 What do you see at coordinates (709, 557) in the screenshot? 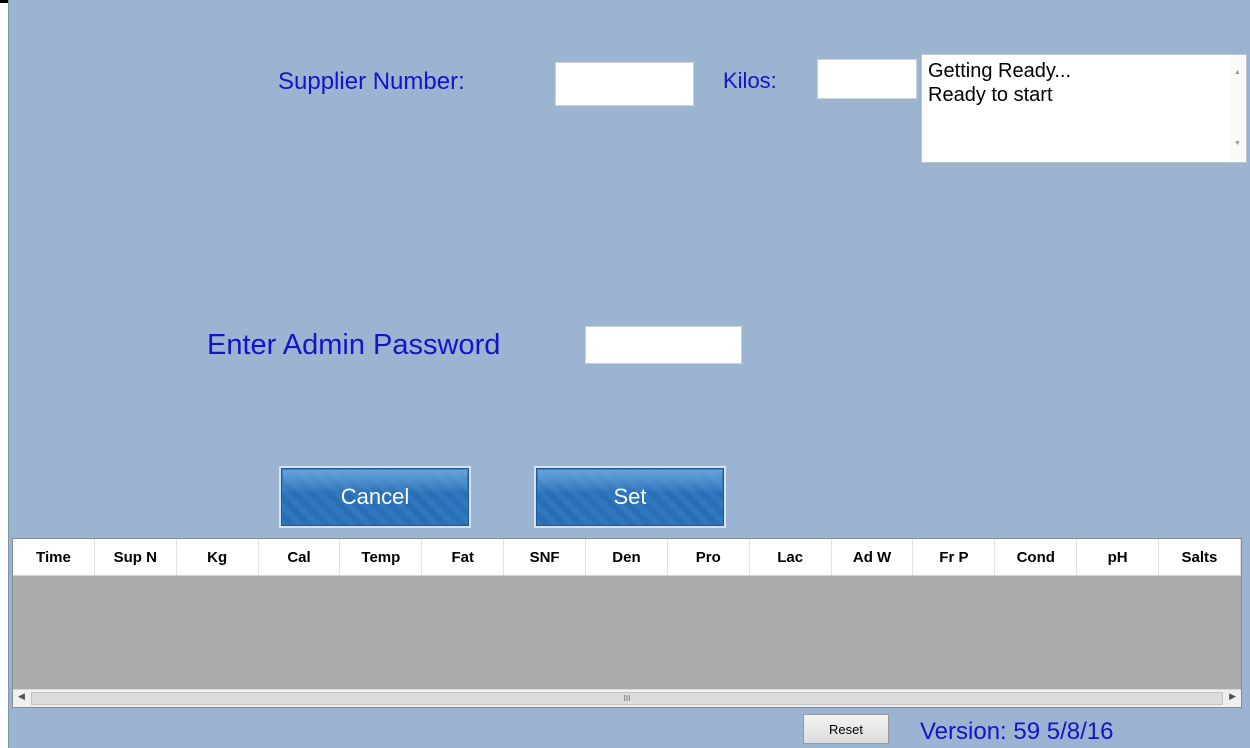
I see `column-header: Pro` at bounding box center [709, 557].